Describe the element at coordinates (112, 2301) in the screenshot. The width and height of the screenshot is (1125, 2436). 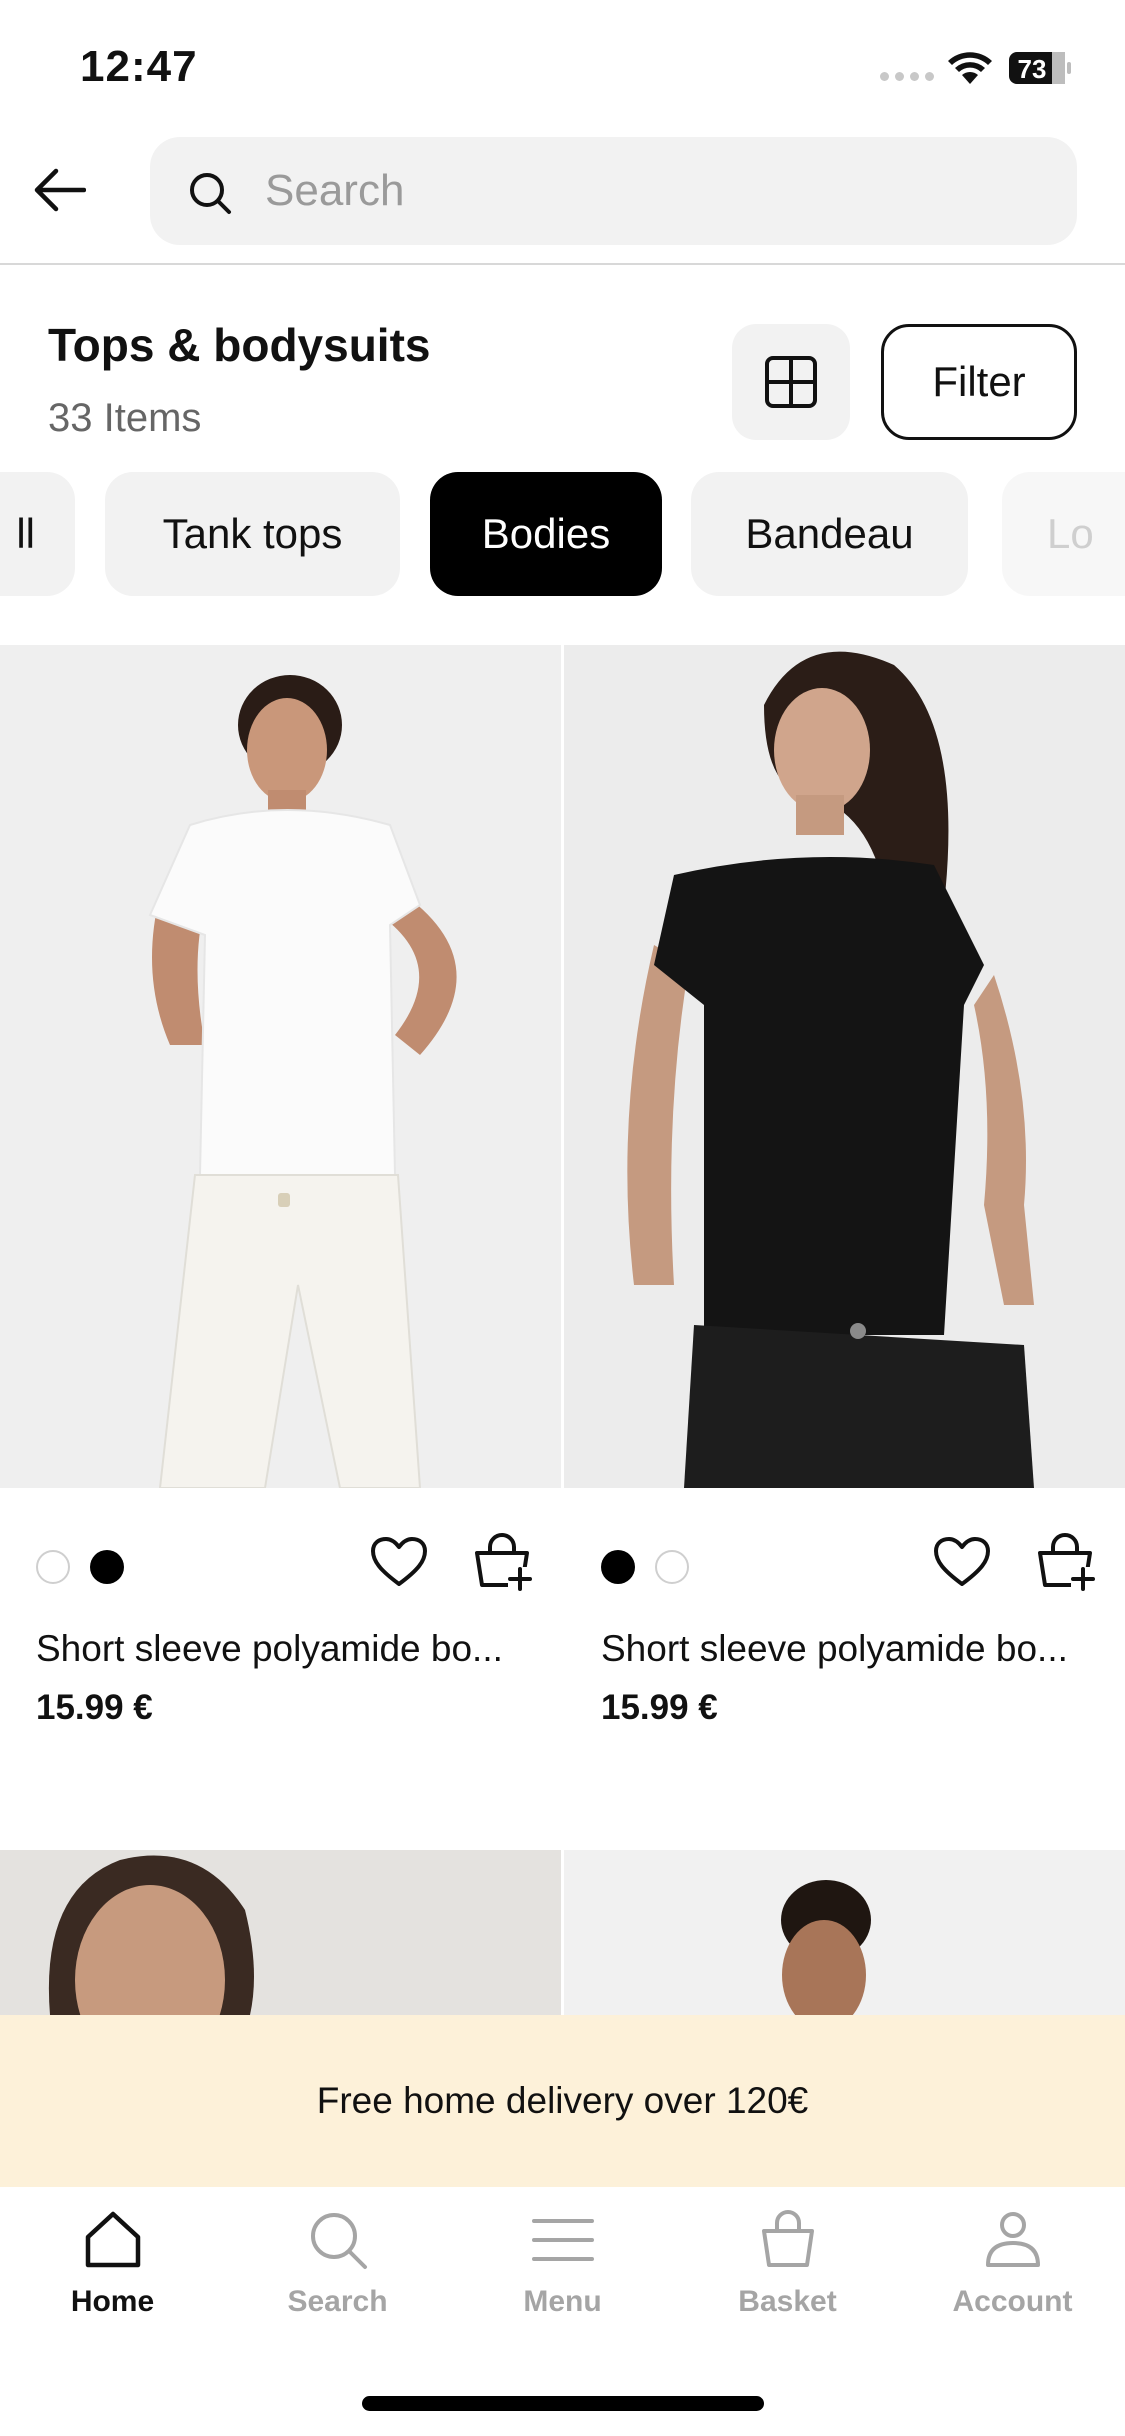
I see `tab-label: Home` at that location.